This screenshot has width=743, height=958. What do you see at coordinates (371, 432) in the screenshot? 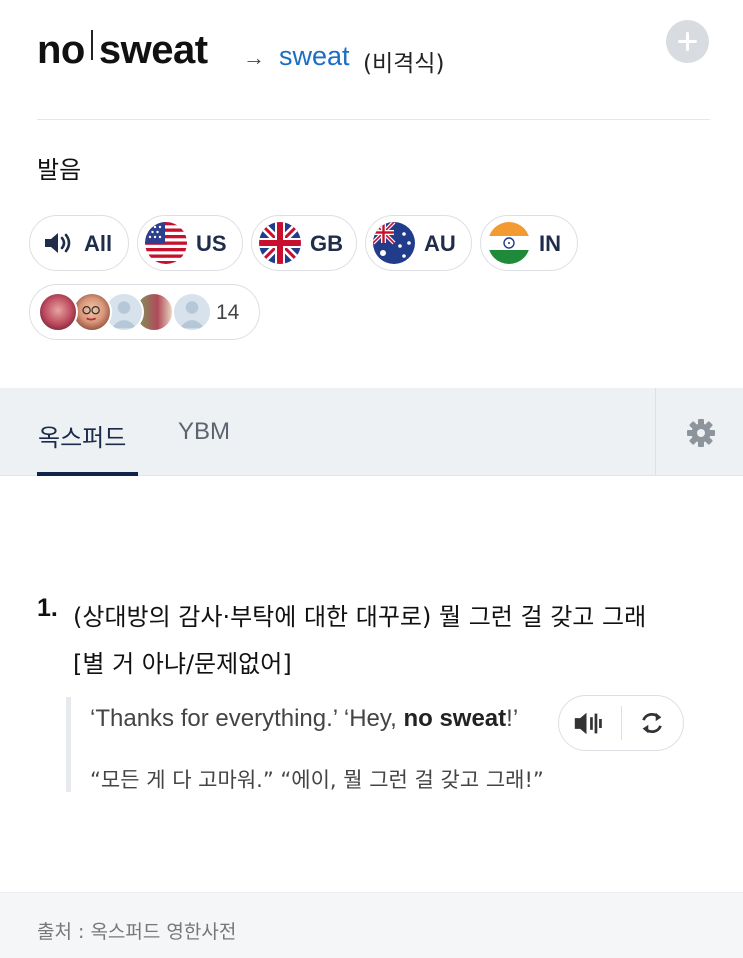
I see `dictionary-tab-bar: 옥스퍼드 YBM` at bounding box center [371, 432].